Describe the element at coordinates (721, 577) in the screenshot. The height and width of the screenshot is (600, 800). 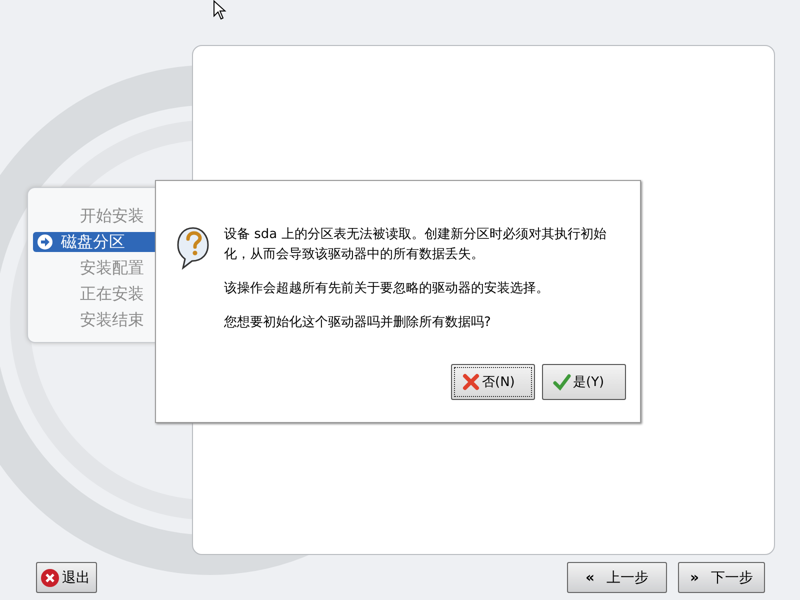
I see `next-button: » 下一步` at that location.